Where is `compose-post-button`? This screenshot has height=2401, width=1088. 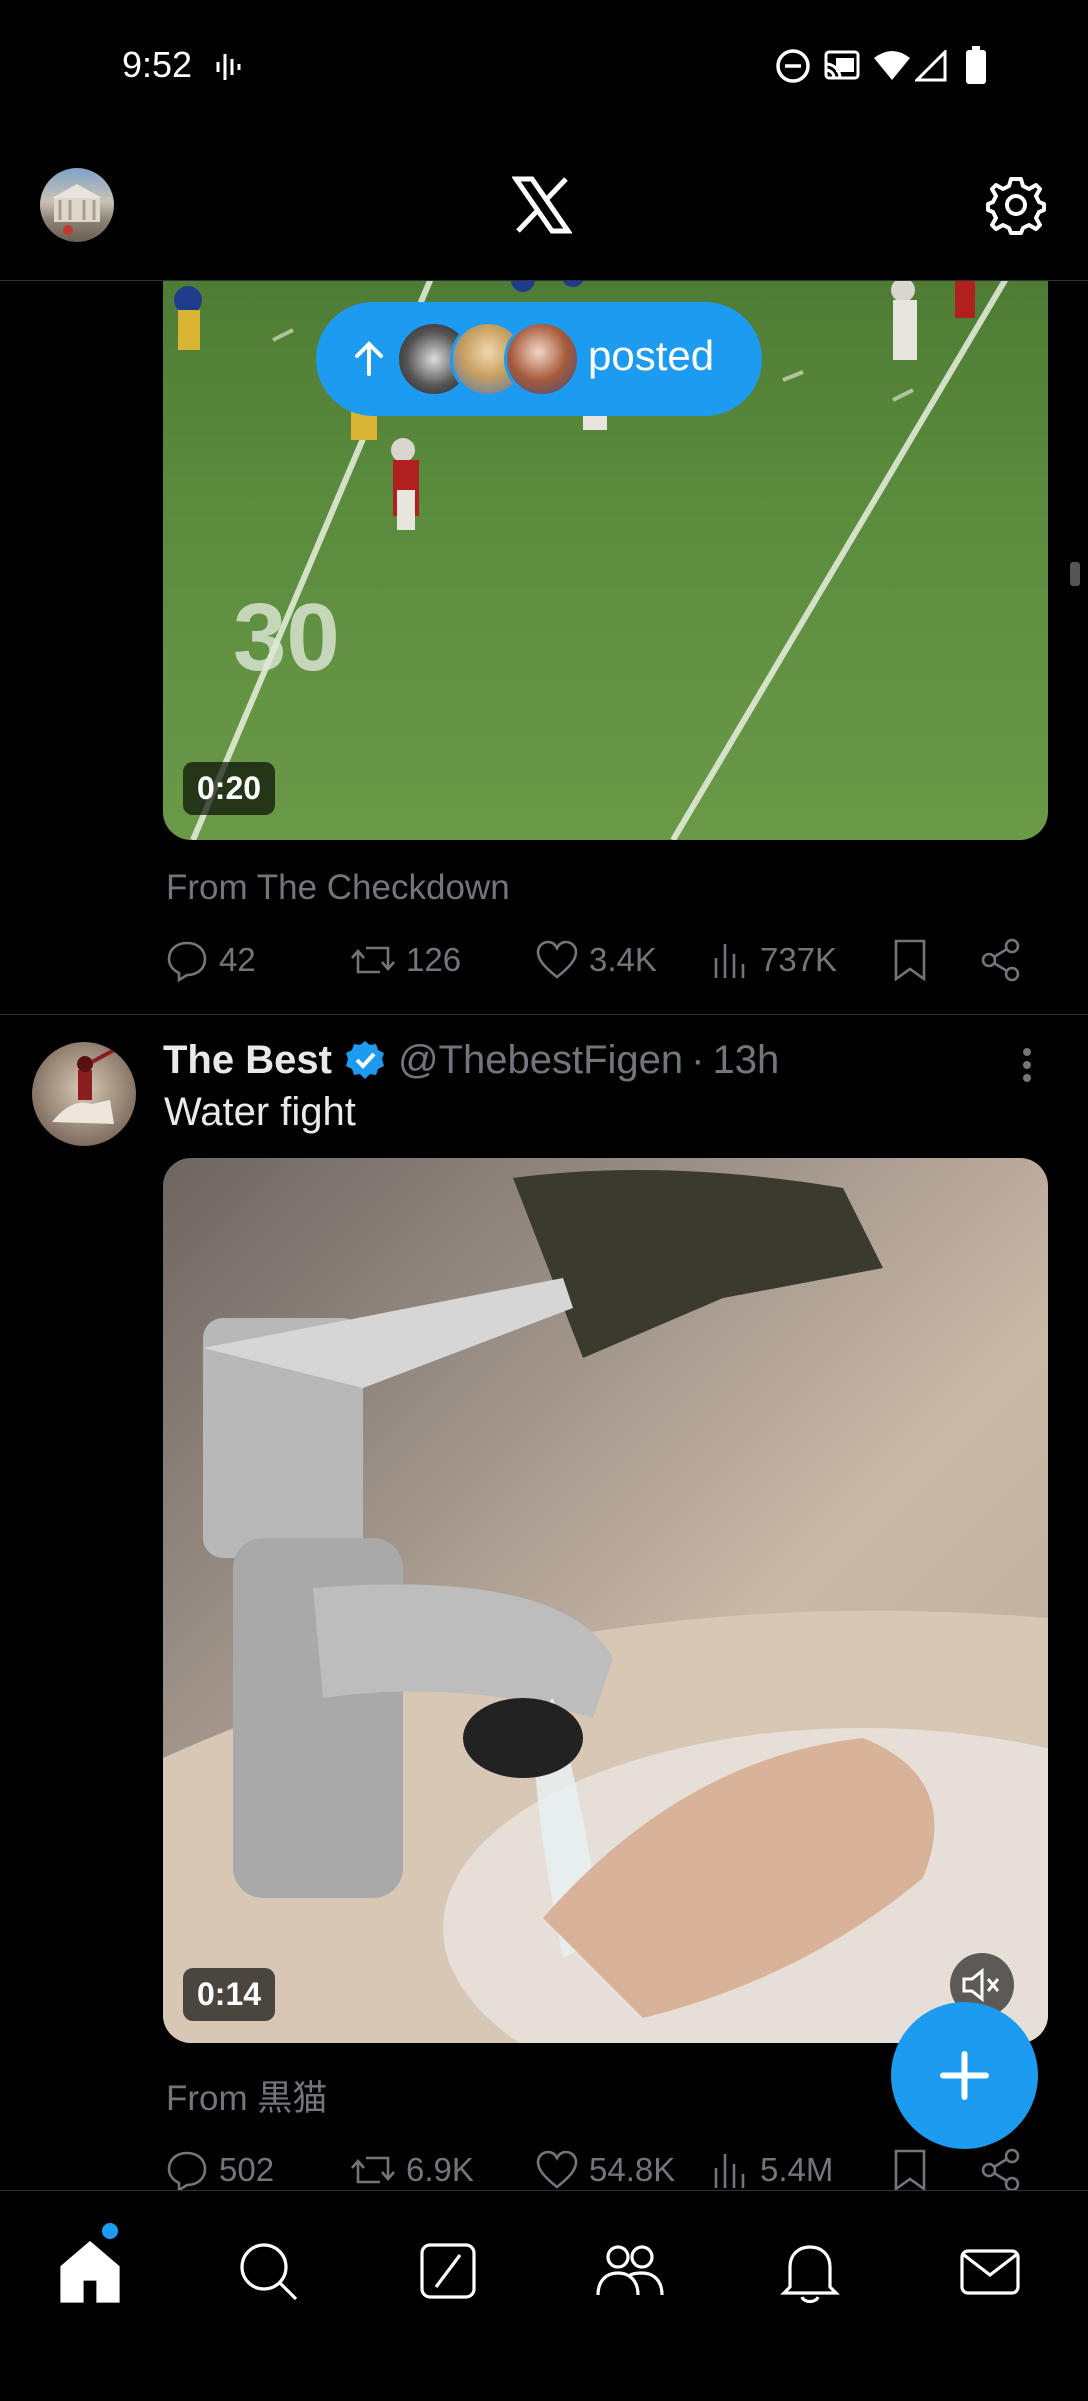 compose-post-button is located at coordinates (964, 2075).